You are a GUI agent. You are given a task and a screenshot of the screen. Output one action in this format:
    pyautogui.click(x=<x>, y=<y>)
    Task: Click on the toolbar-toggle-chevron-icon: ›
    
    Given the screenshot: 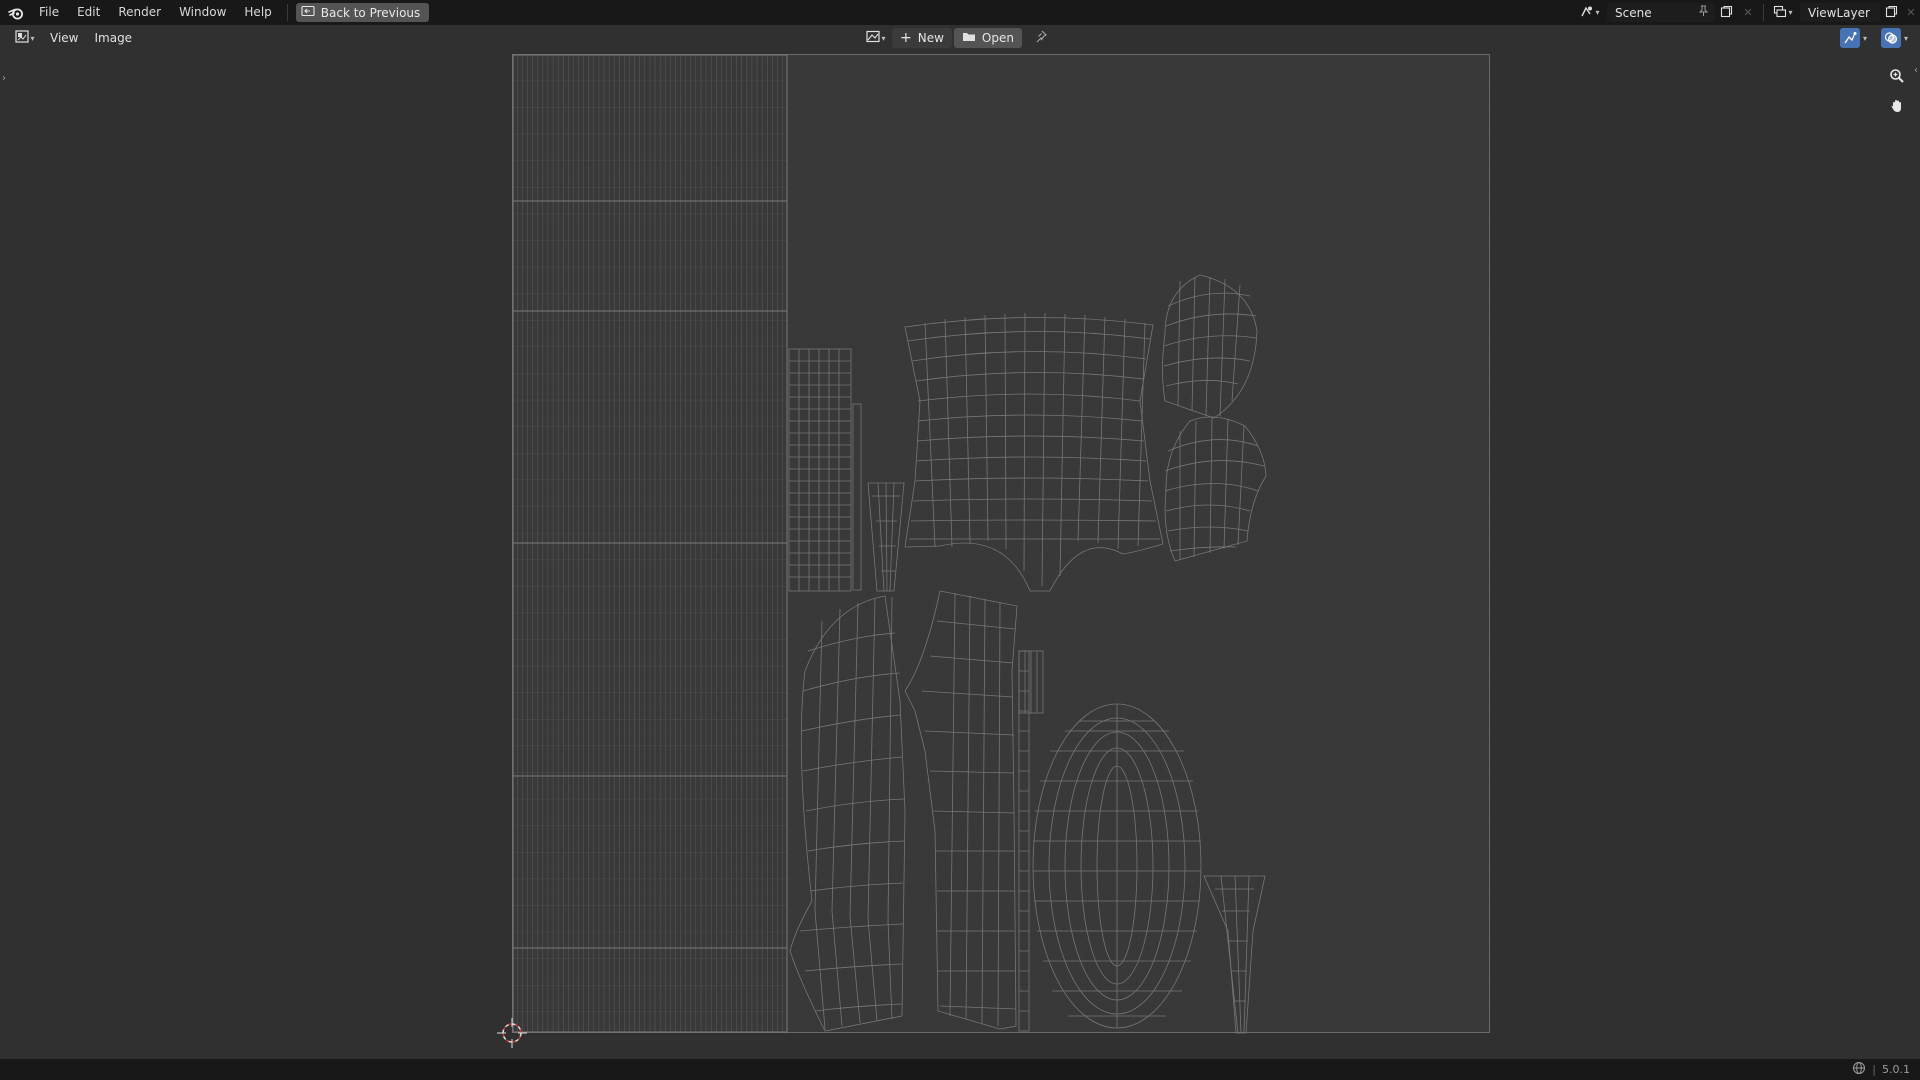 What is the action you would take?
    pyautogui.click(x=4, y=78)
    